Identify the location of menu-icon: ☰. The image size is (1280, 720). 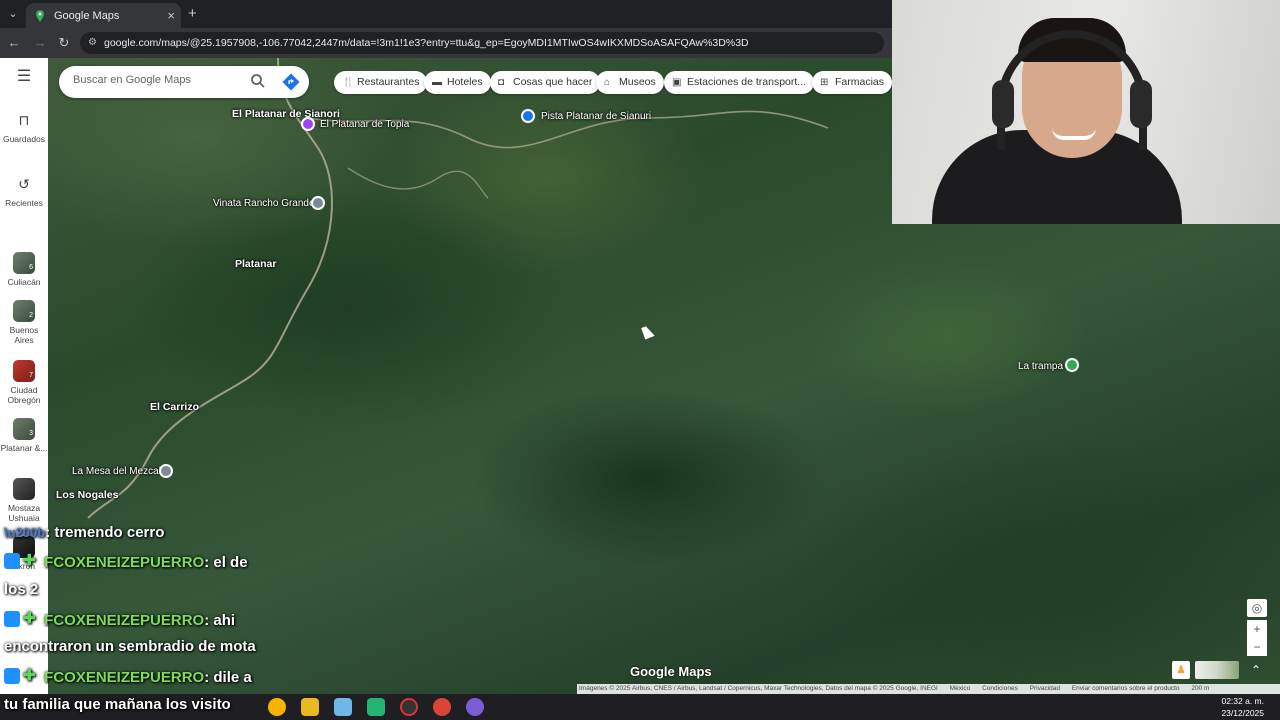
(24, 77).